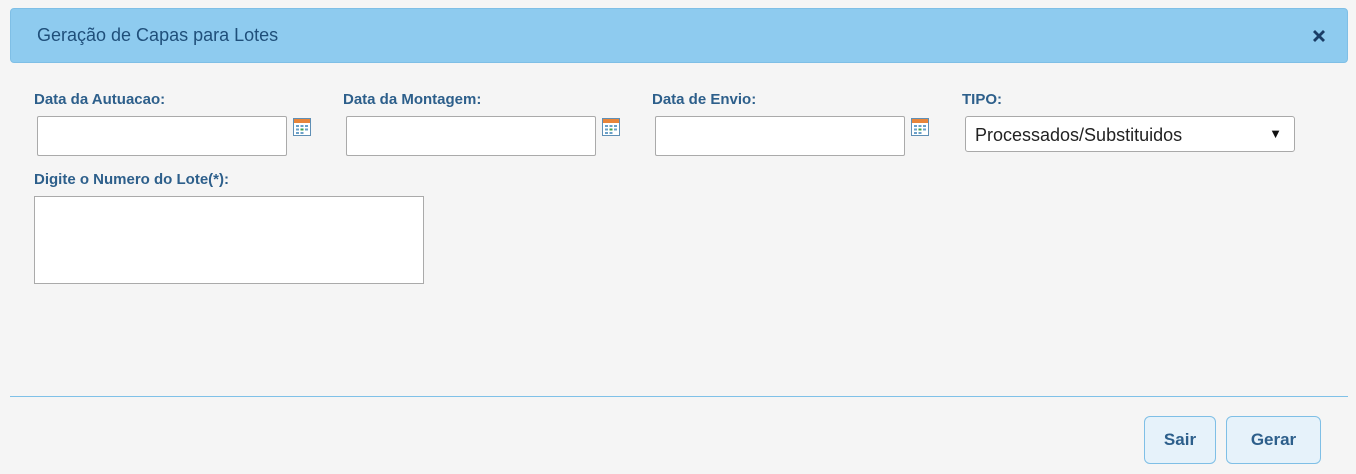 The image size is (1356, 474). Describe the element at coordinates (229, 240) in the screenshot. I see `numero-lote-textarea` at that location.